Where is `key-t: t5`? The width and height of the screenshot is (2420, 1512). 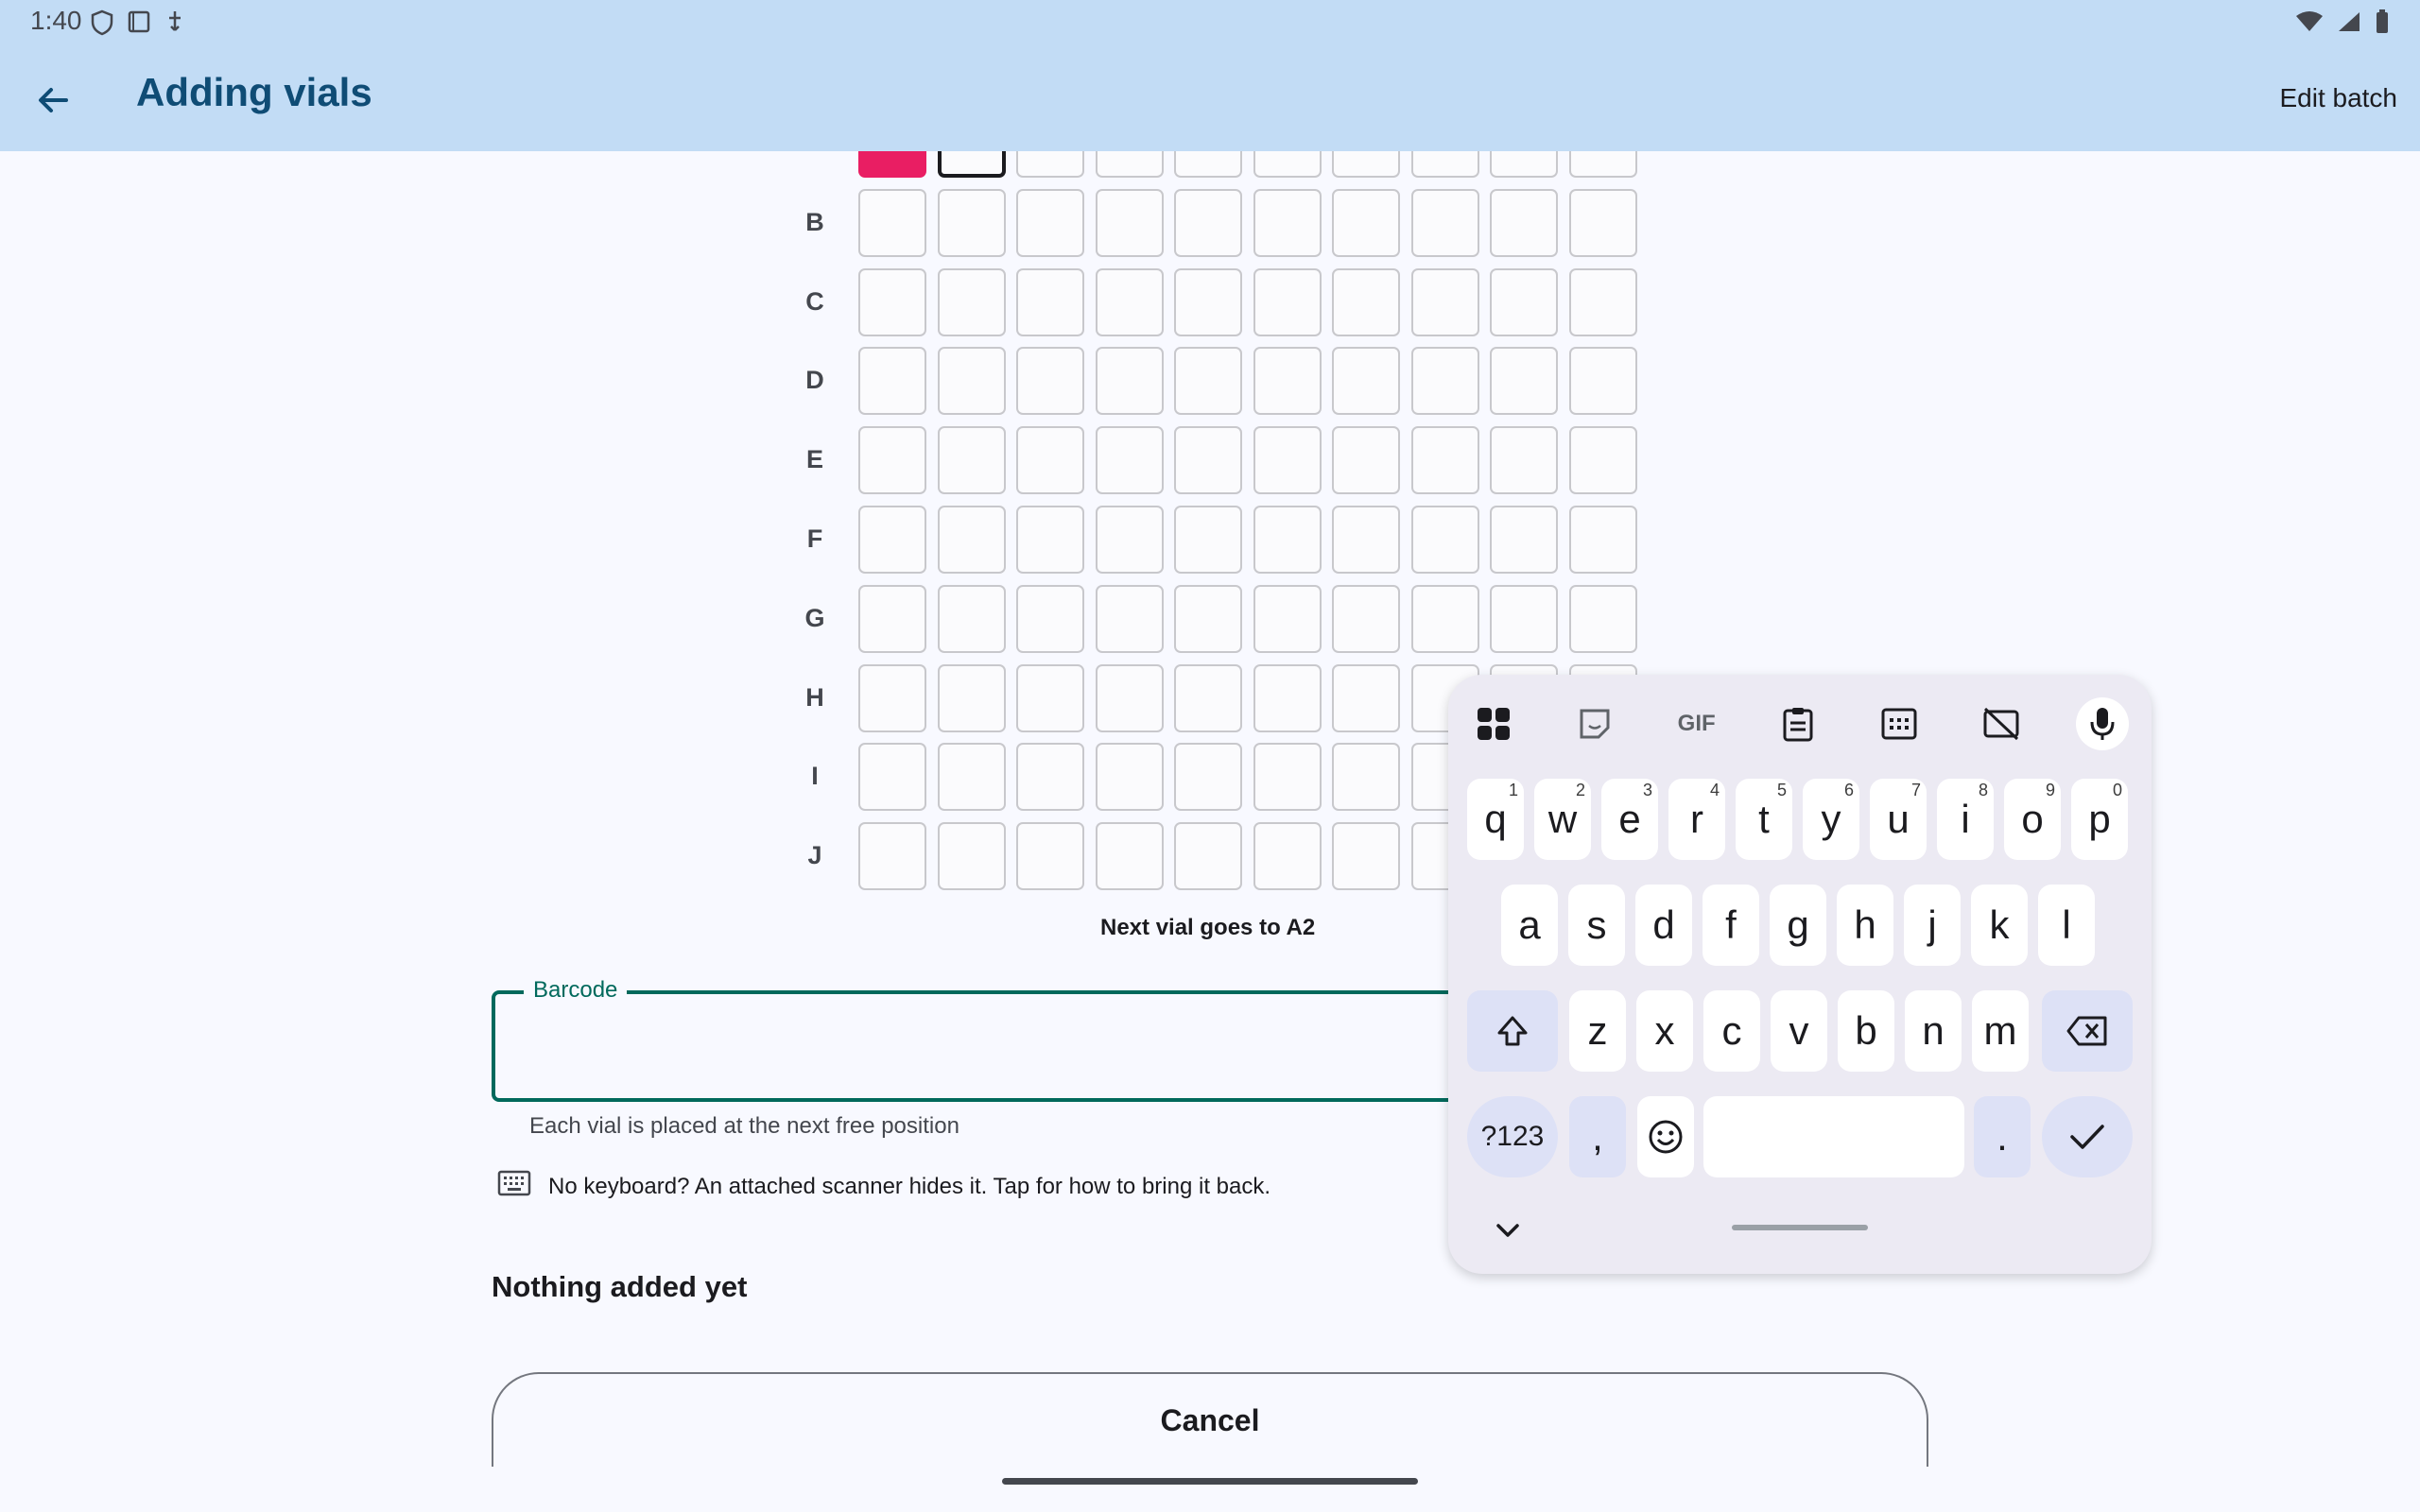 key-t: t5 is located at coordinates (1764, 819).